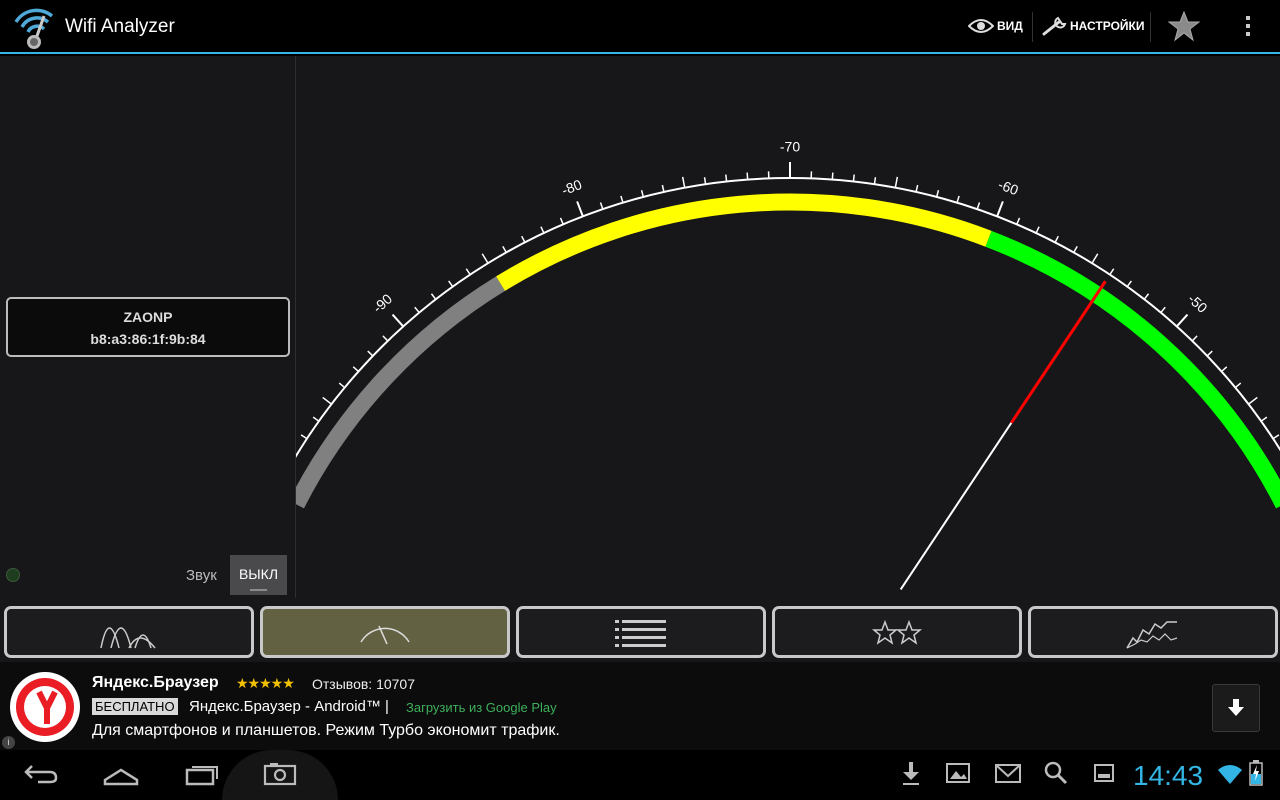  I want to click on home-icon, so click(121, 773).